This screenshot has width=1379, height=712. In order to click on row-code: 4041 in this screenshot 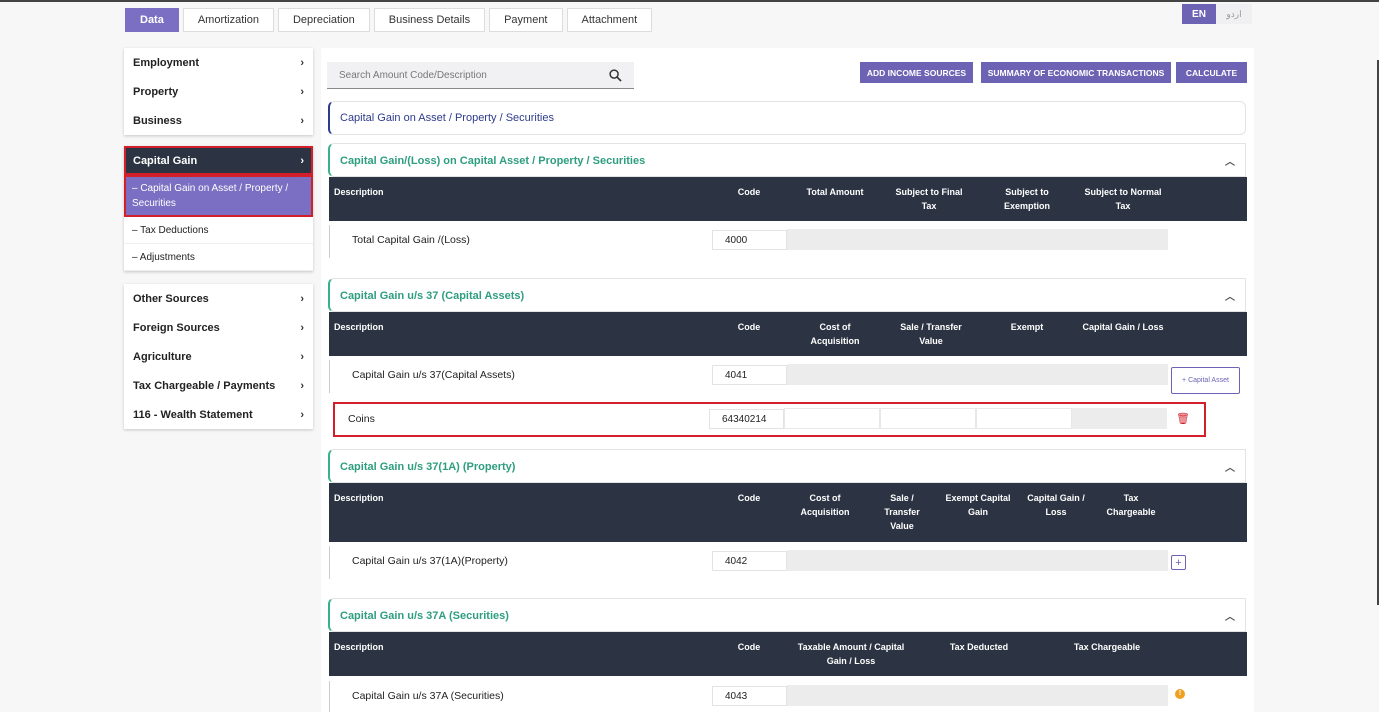, I will do `click(749, 375)`.